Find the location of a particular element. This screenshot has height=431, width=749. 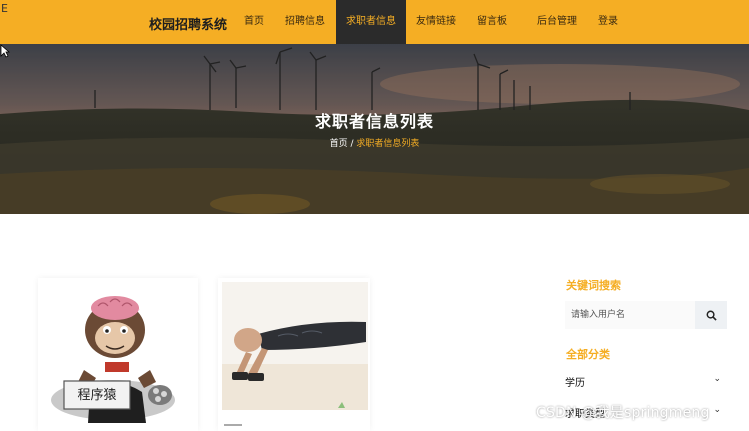

category-item-education: 学历 ⌄ is located at coordinates (645, 382).